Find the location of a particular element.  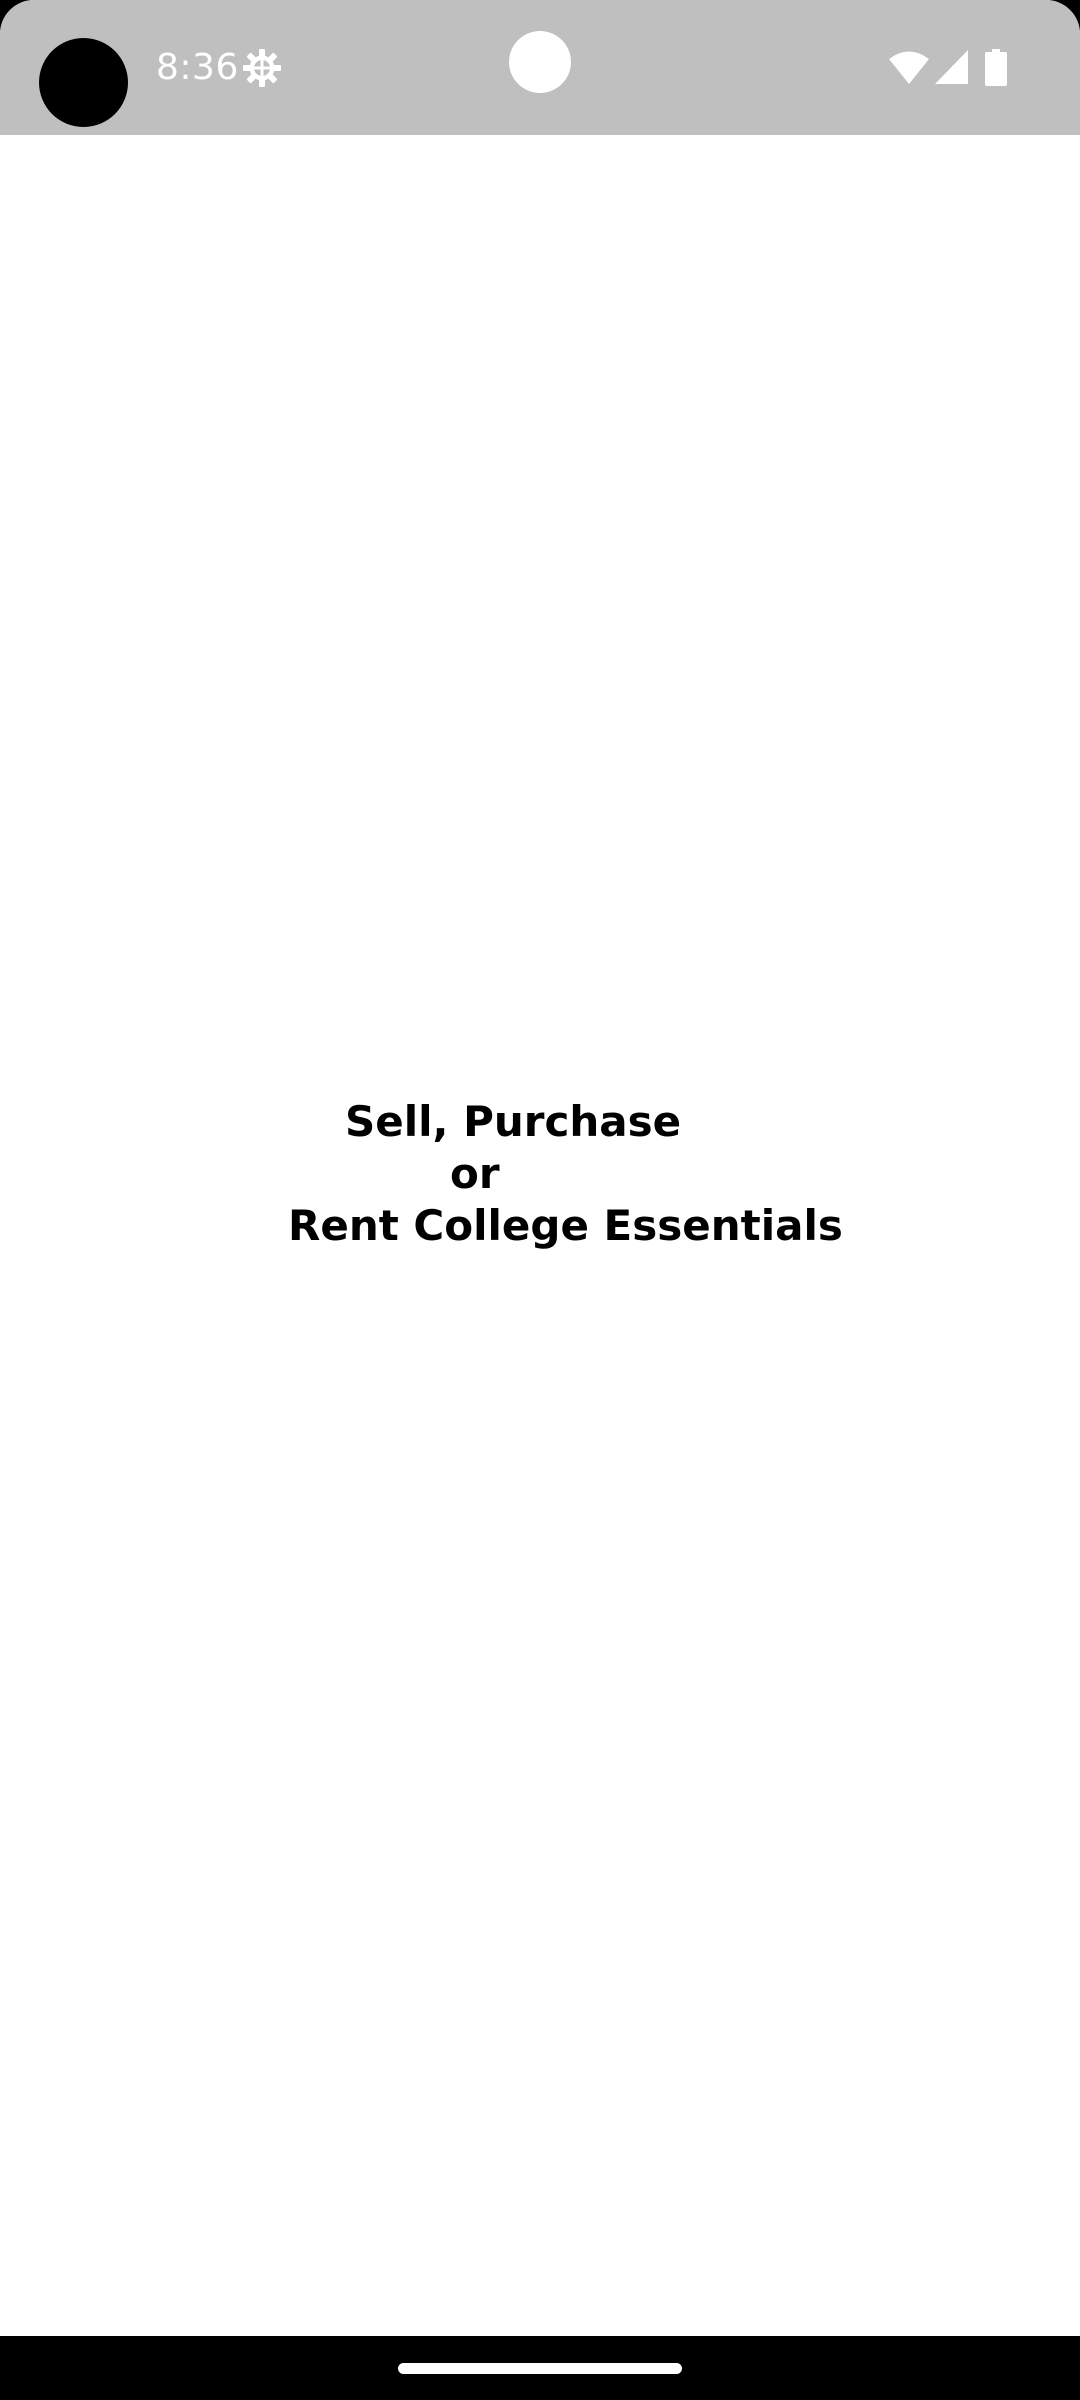

wifi-icon is located at coordinates (909, 67).